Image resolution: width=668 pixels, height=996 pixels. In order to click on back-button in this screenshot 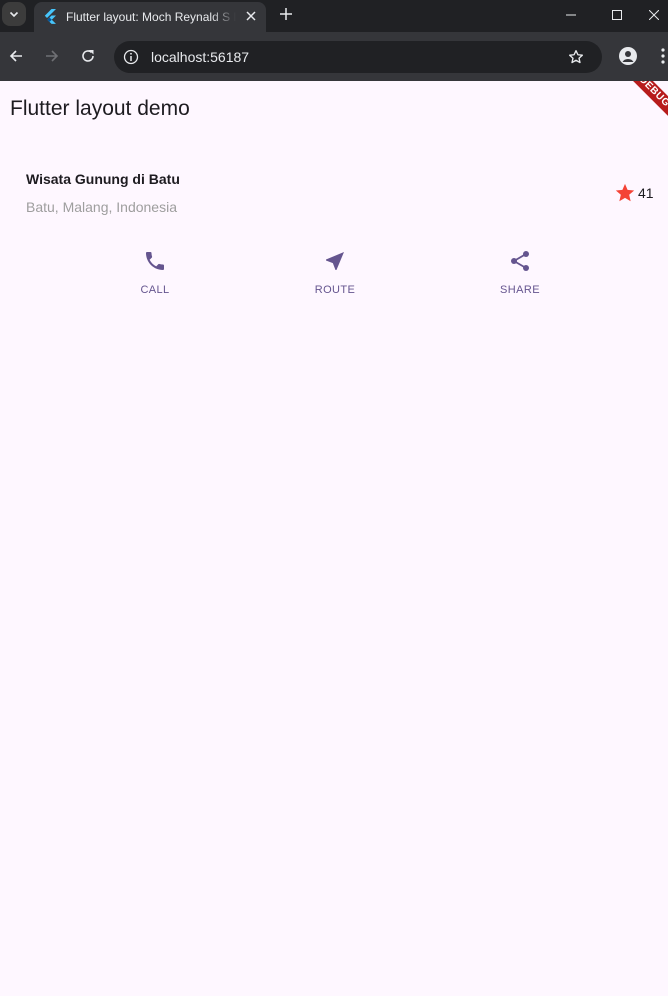, I will do `click(16, 56)`.